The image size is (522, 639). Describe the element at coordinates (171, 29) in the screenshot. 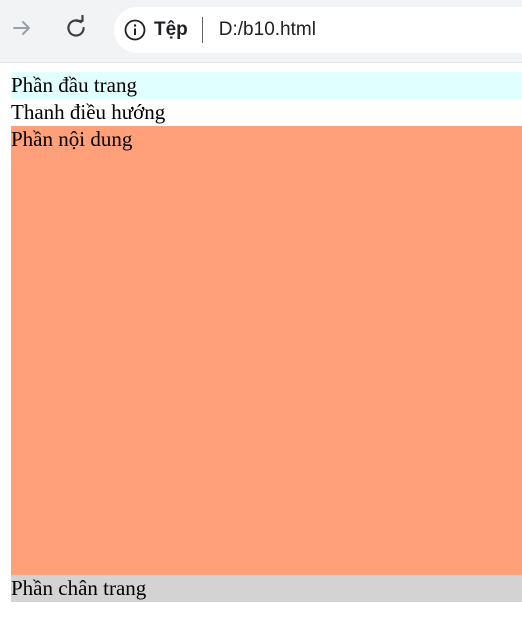

I see `site-info-label: Tệp` at that location.